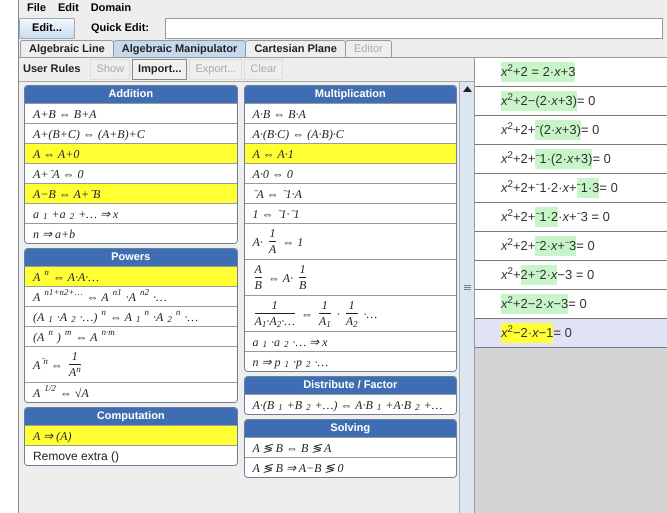  Describe the element at coordinates (324, 313) in the screenshot. I see `fraction: 1 A$_{1}$` at that location.